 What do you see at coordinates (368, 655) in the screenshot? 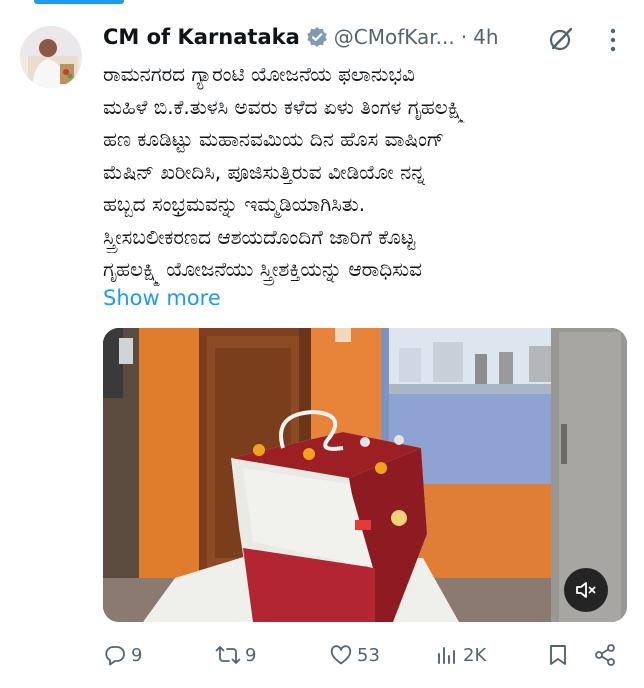
I see `like-count: 53` at bounding box center [368, 655].